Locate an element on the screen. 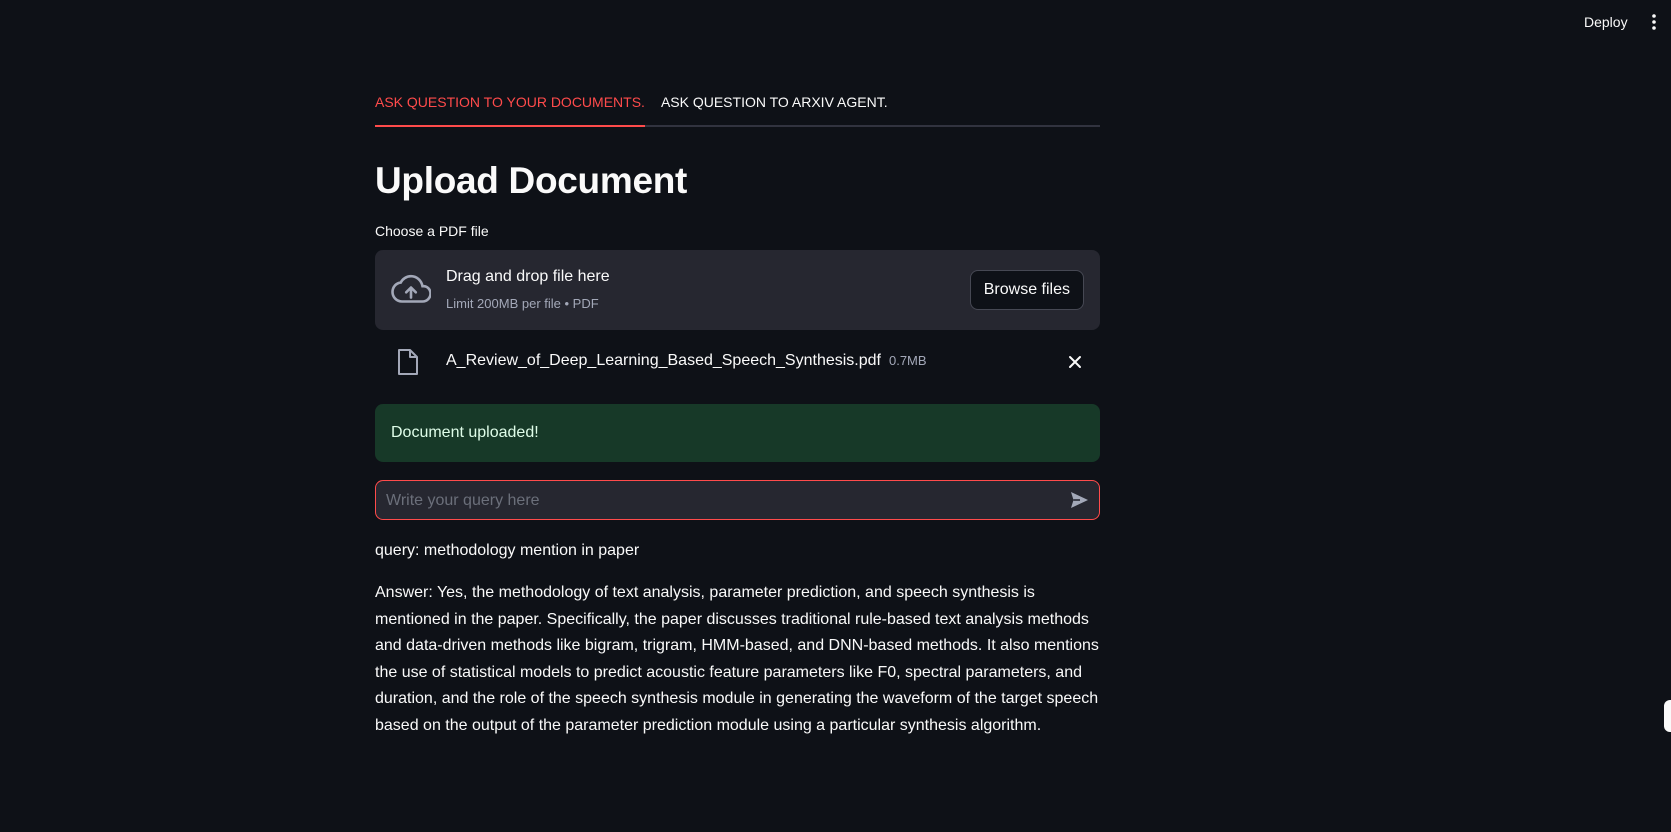 Image resolution: width=1671 pixels, height=832 pixels. tab-ask-documents: ASK QUESTION TO YOUR DOCUMENTS. is located at coordinates (510, 103).